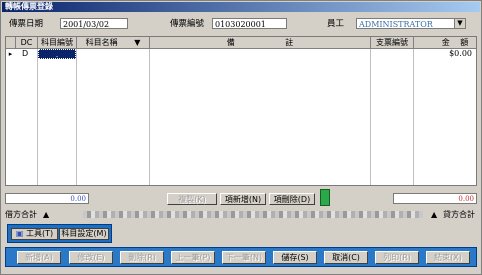 The width and height of the screenshot is (482, 275). What do you see at coordinates (464, 42) in the screenshot?
I see `col-header-amount-label-2: 額` at bounding box center [464, 42].